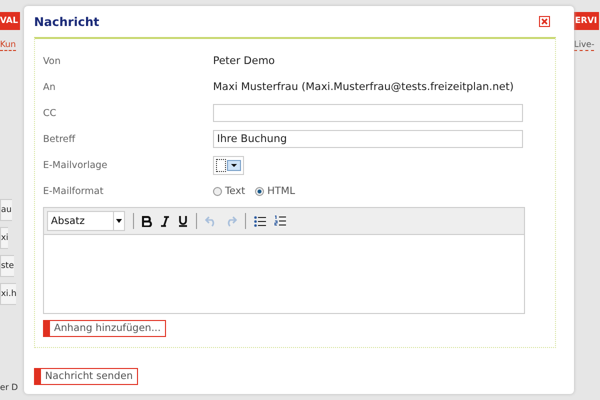  What do you see at coordinates (587, 21) in the screenshot?
I see `banner: ERVI` at bounding box center [587, 21].